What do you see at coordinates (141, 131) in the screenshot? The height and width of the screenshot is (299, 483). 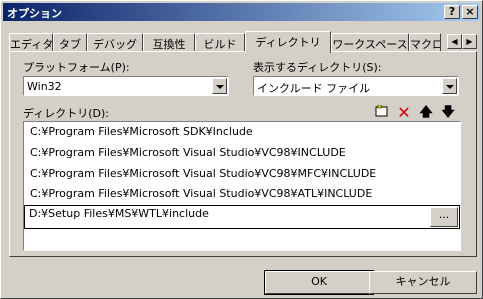 I see `list-item: C:¥Program Files¥Microsoft SDK¥Include` at bounding box center [141, 131].